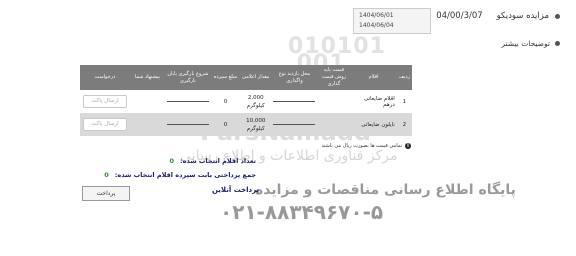  Describe the element at coordinates (459, 16) in the screenshot. I see `auction-number: 04/00/3/07` at that location.